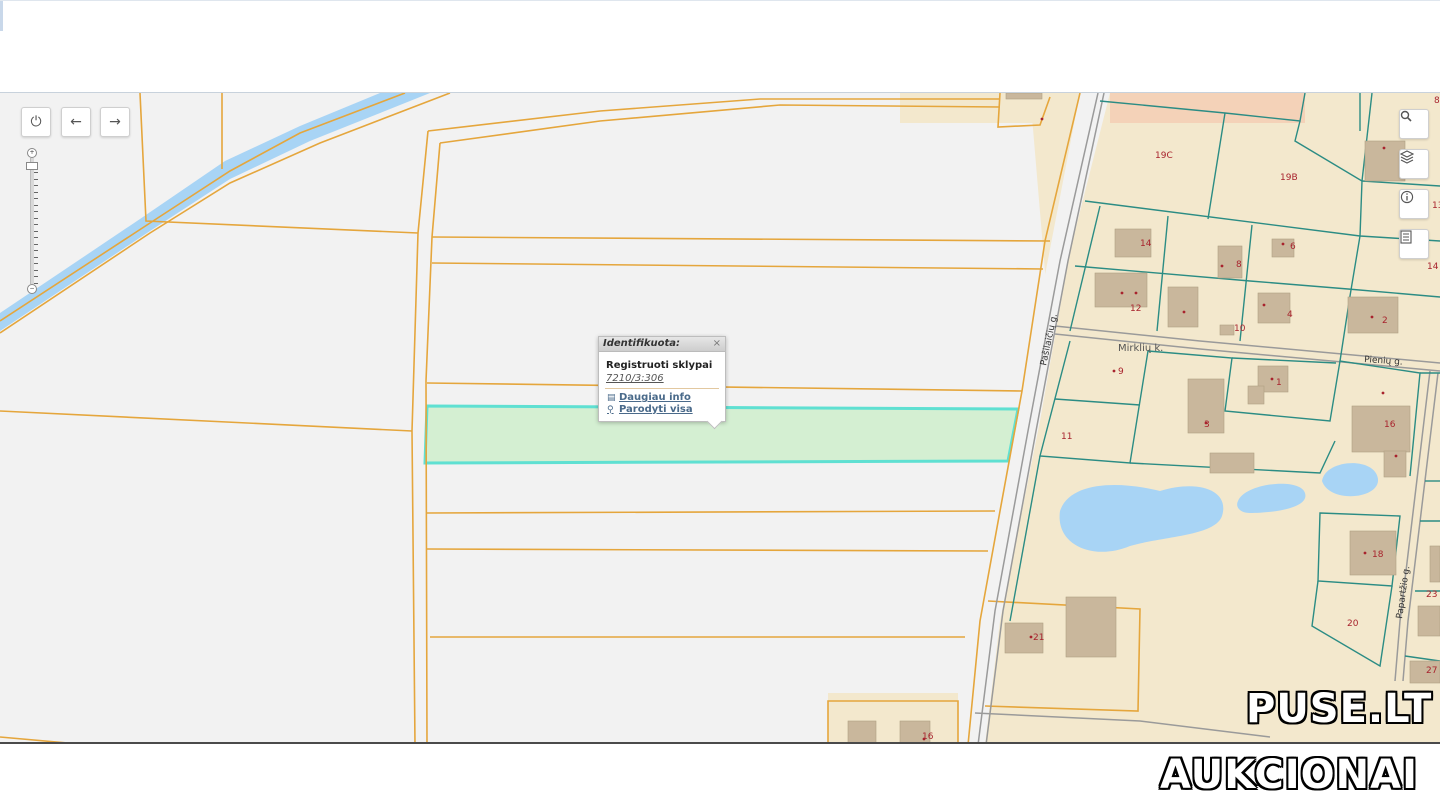  Describe the element at coordinates (1431, 595) in the screenshot. I see `parcel-label: 23` at that location.